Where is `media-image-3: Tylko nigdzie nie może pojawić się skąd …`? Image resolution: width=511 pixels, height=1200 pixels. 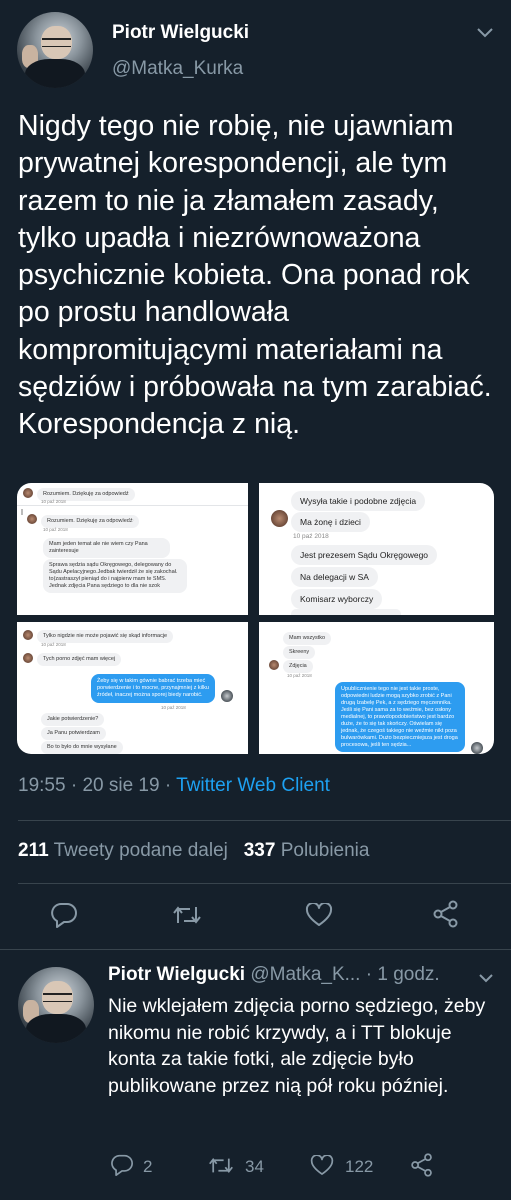 media-image-3: Tylko nigdzie nie może pojawić się skąd … is located at coordinates (132, 688).